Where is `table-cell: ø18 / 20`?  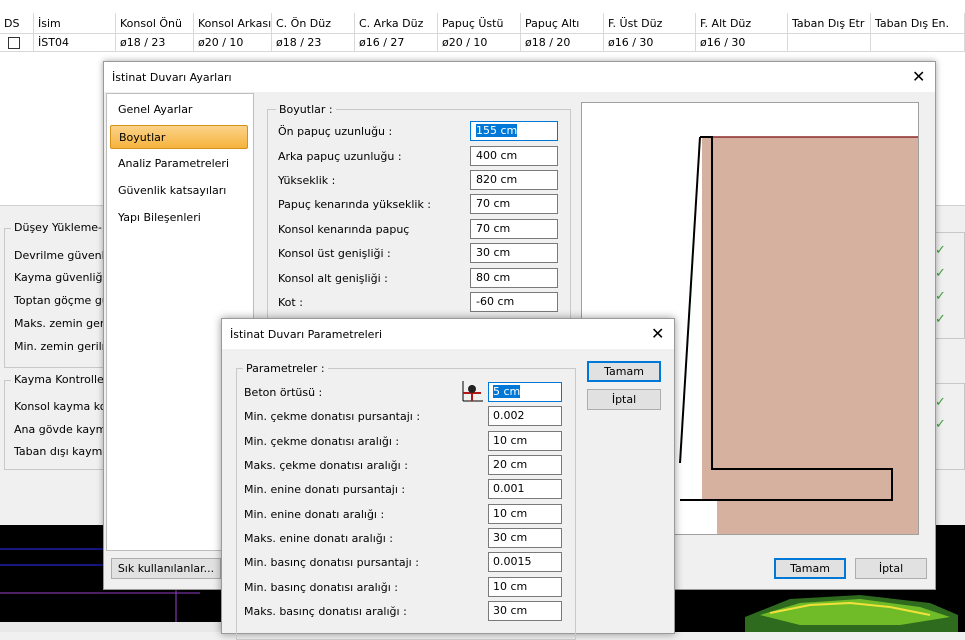
table-cell: ø18 / 20 is located at coordinates (562, 43).